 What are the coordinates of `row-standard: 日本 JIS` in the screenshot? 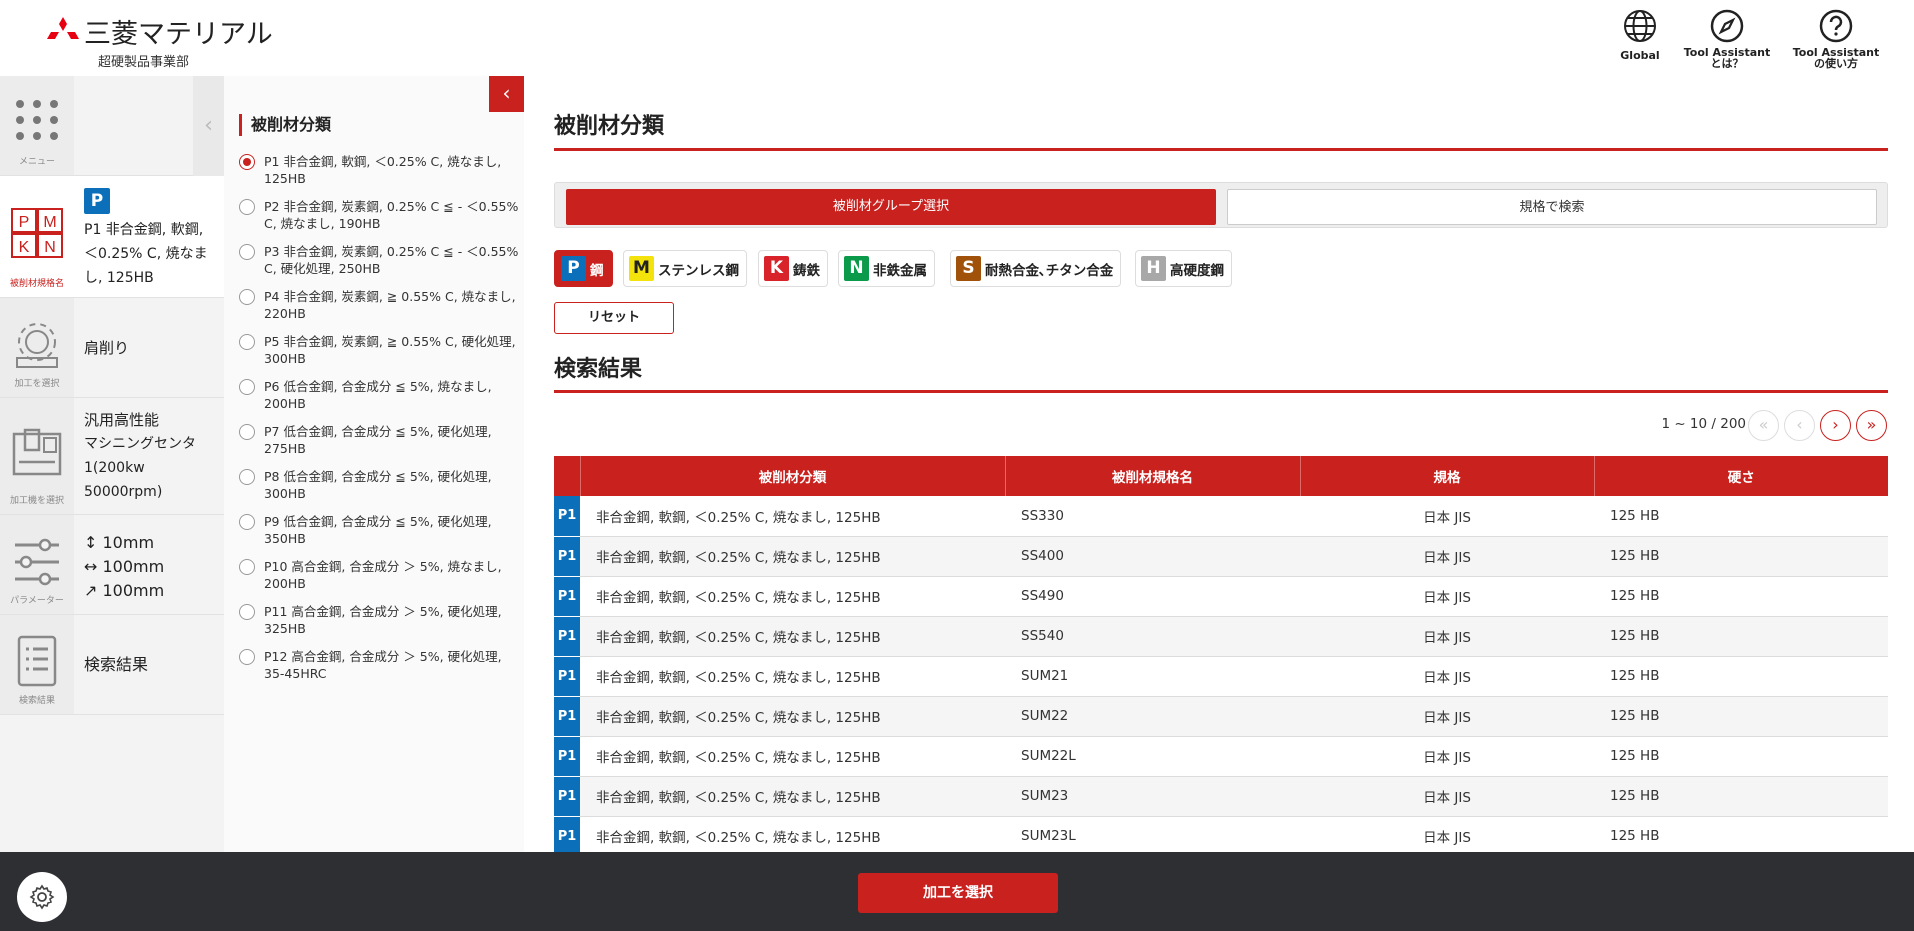 It's located at (1447, 636).